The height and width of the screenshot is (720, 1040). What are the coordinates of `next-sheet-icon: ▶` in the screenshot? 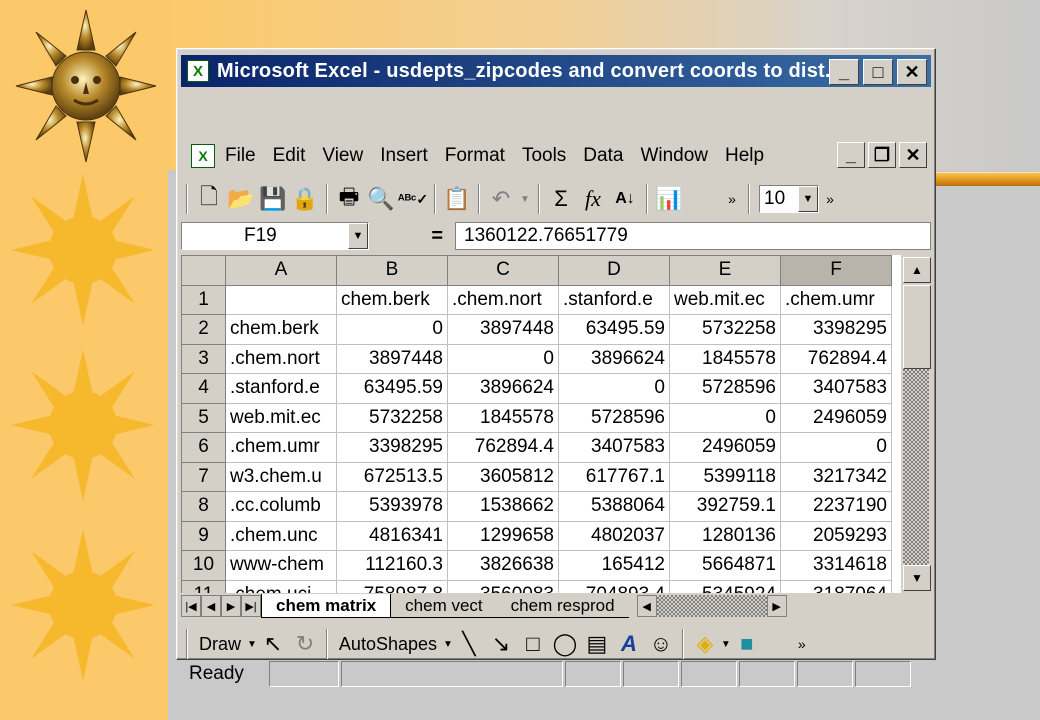 It's located at (231, 606).